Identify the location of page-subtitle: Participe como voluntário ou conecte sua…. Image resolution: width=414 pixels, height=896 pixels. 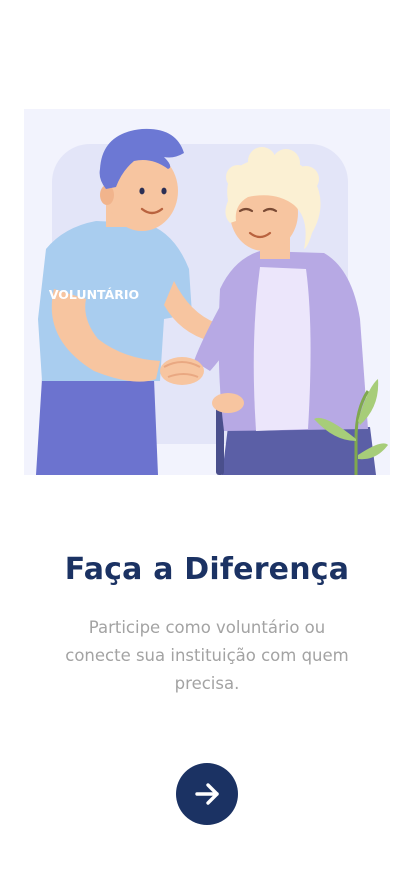
(207, 655).